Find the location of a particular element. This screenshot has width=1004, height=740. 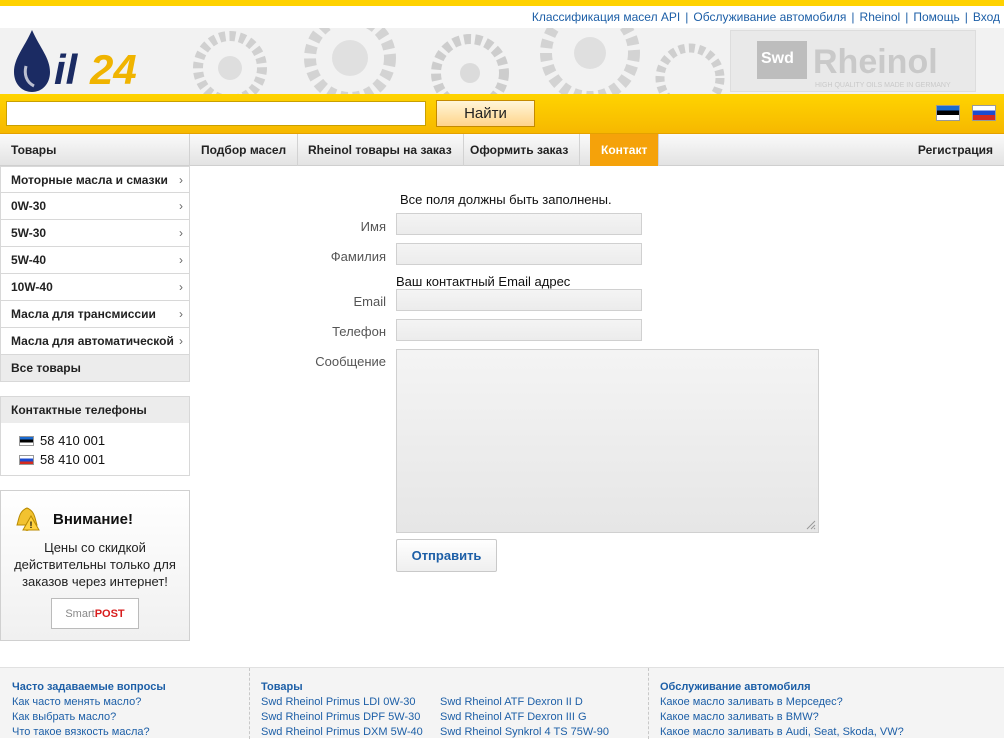

sidebar-item-label: Масла для трансмиссии is located at coordinates (83, 314).